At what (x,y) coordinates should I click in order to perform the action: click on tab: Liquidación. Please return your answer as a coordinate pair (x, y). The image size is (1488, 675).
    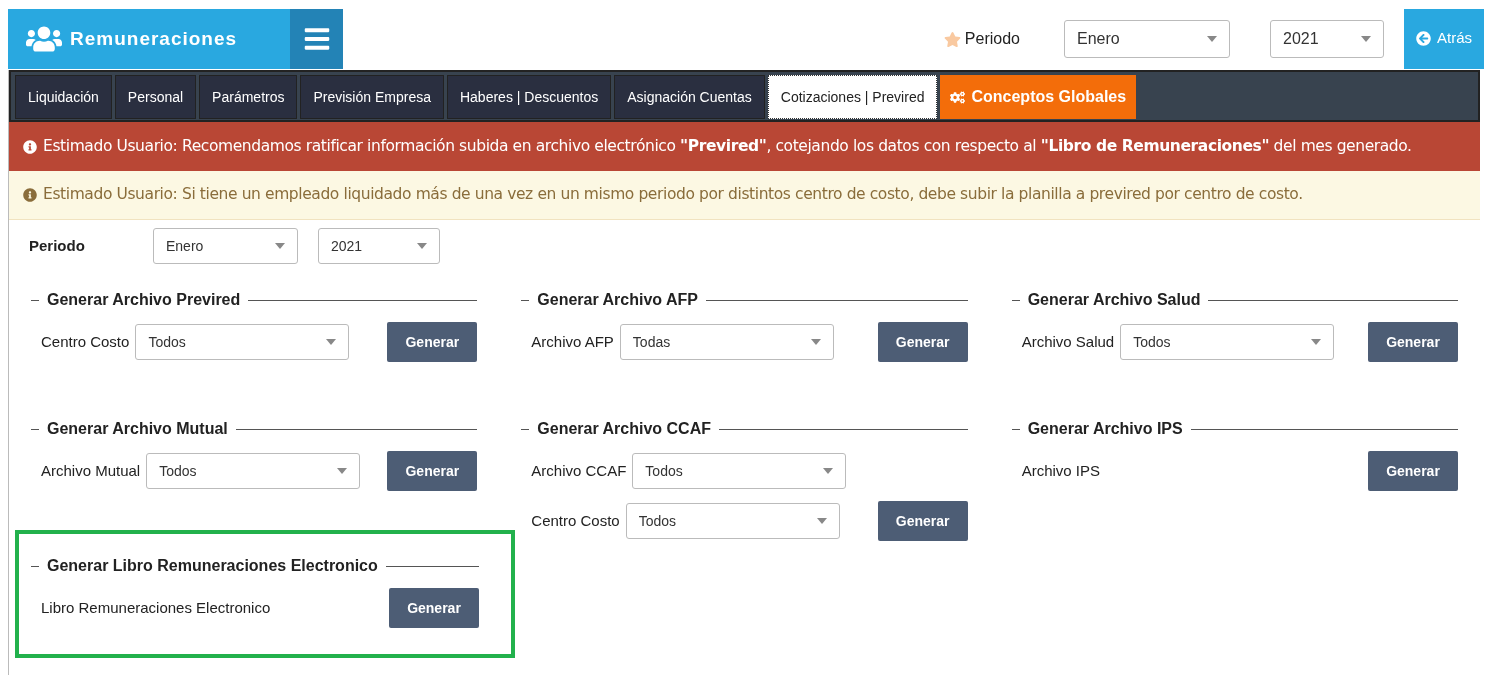
    Looking at the image, I should click on (63, 97).